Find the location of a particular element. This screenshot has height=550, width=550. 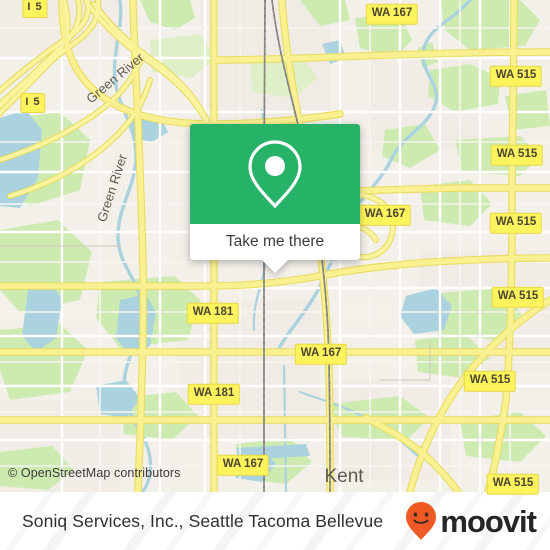

map-pin-icon is located at coordinates (275, 174).